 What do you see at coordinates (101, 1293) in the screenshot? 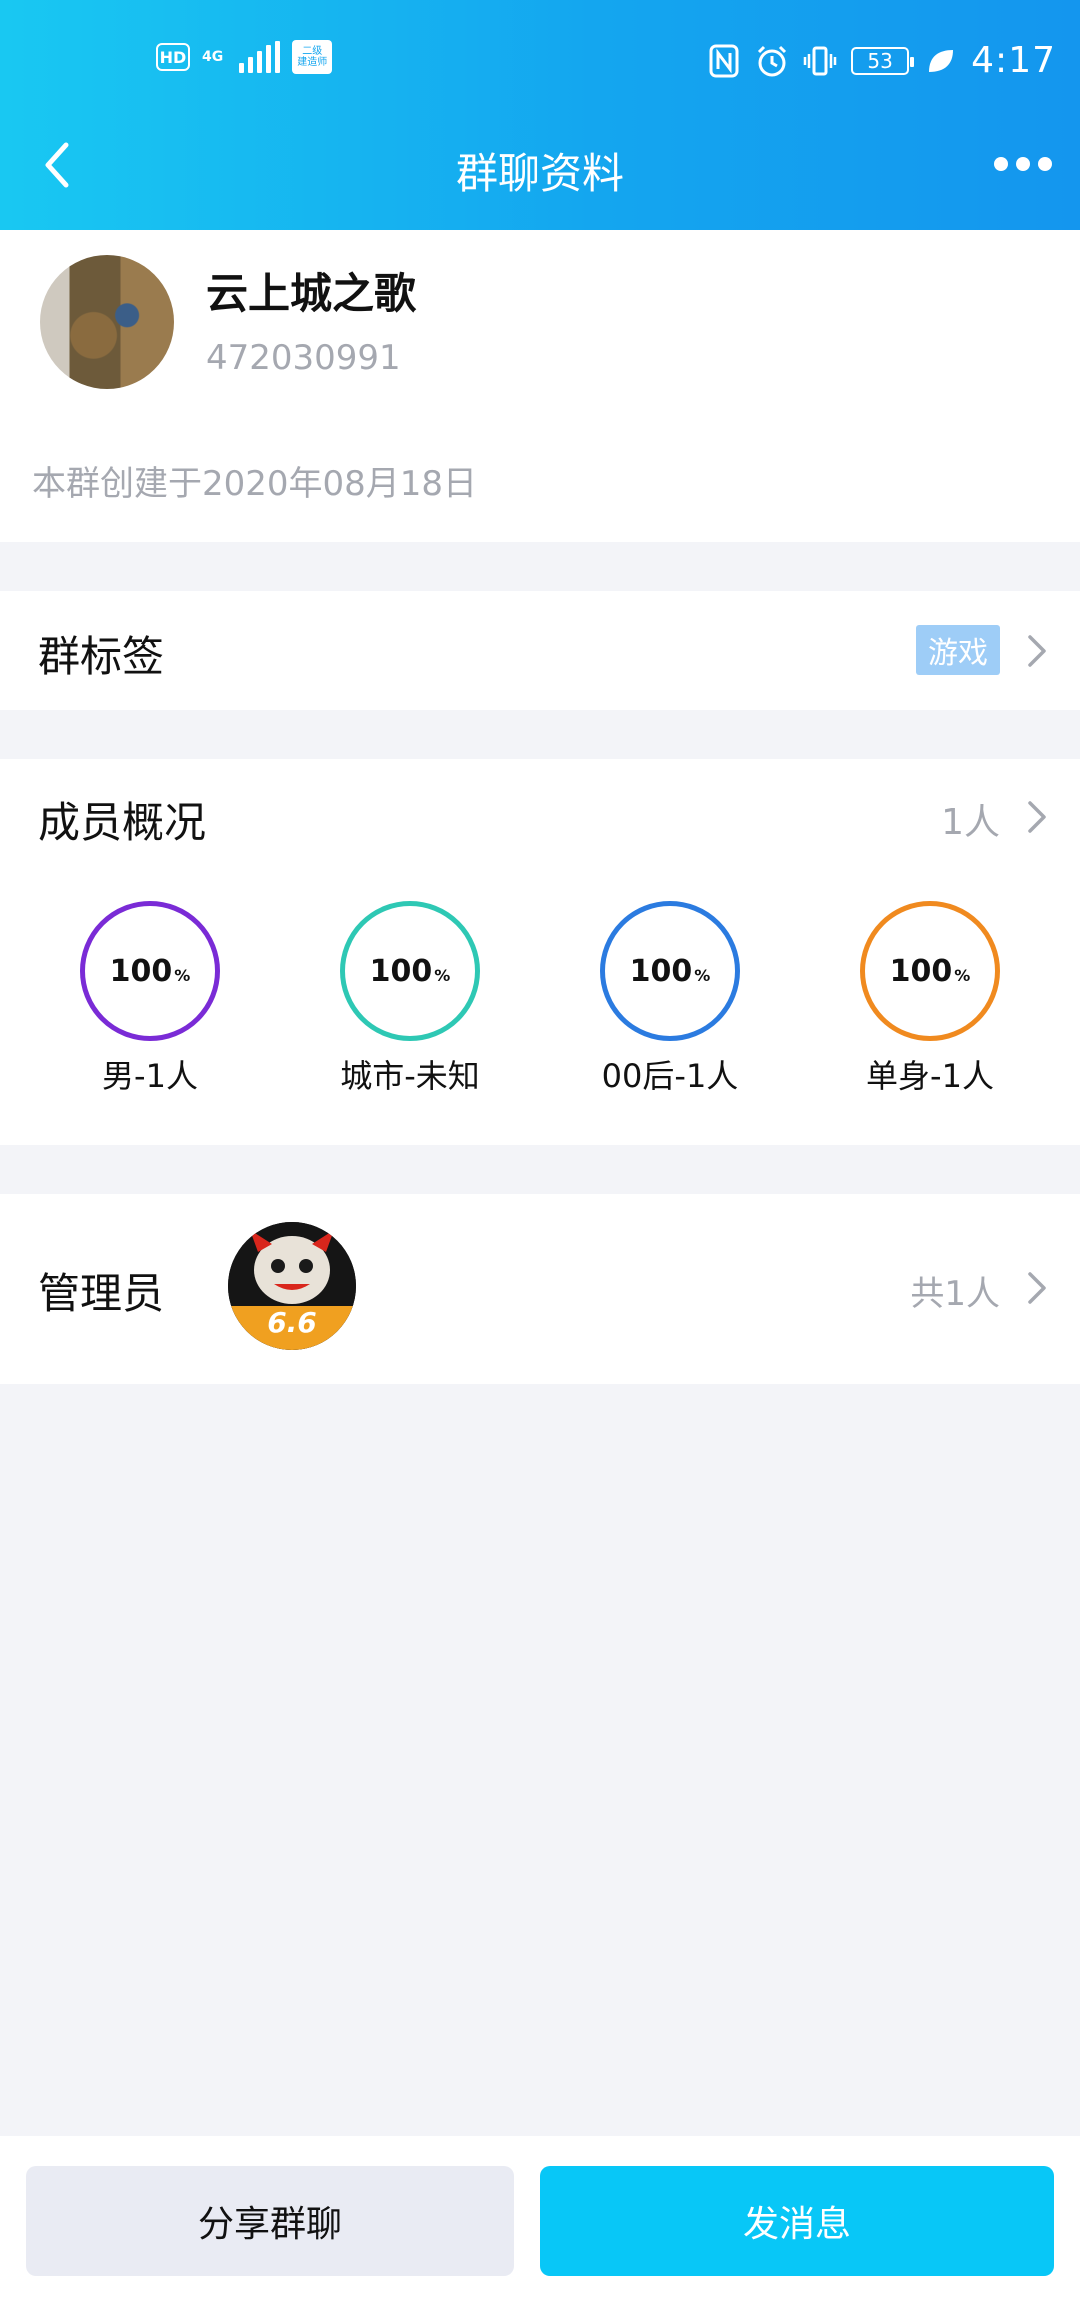
I see `admin-label: 管理员` at bounding box center [101, 1293].